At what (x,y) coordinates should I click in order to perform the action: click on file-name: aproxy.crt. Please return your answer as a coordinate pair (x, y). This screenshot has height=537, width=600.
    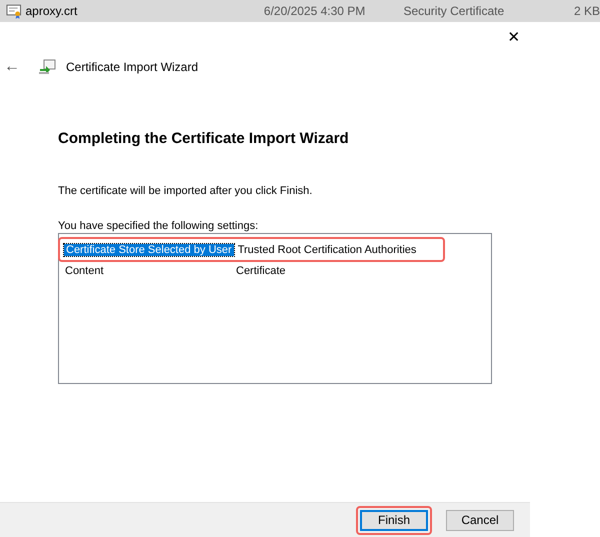
    Looking at the image, I should click on (52, 11).